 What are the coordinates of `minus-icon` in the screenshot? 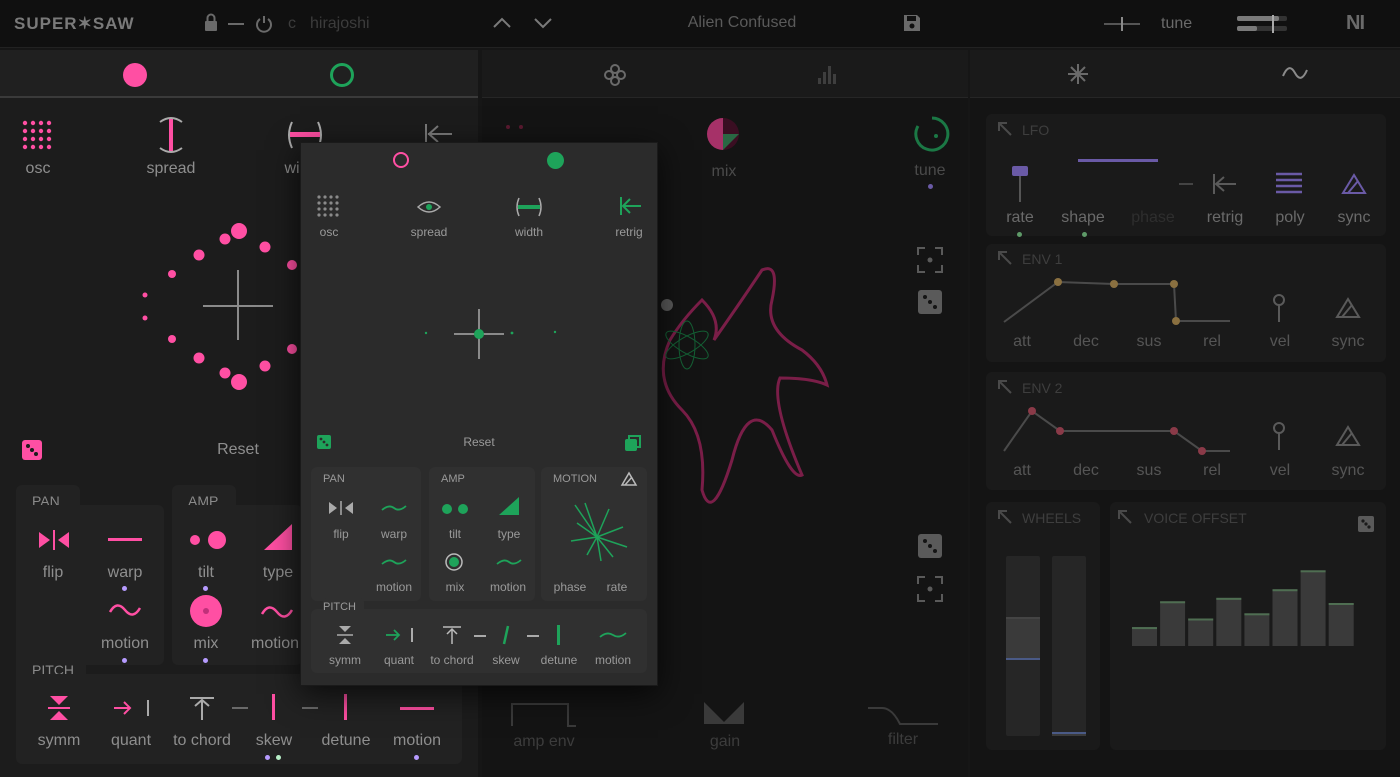 It's located at (236, 24).